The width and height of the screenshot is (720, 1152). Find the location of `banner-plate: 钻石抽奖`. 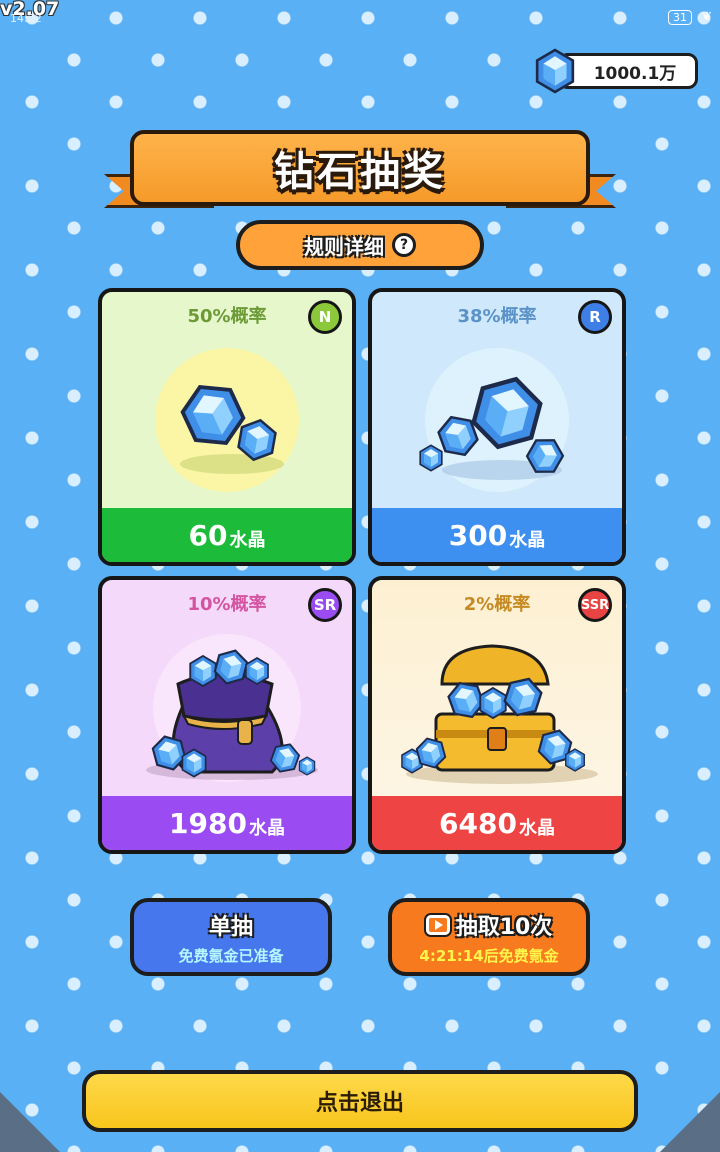

banner-plate: 钻石抽奖 is located at coordinates (360, 168).